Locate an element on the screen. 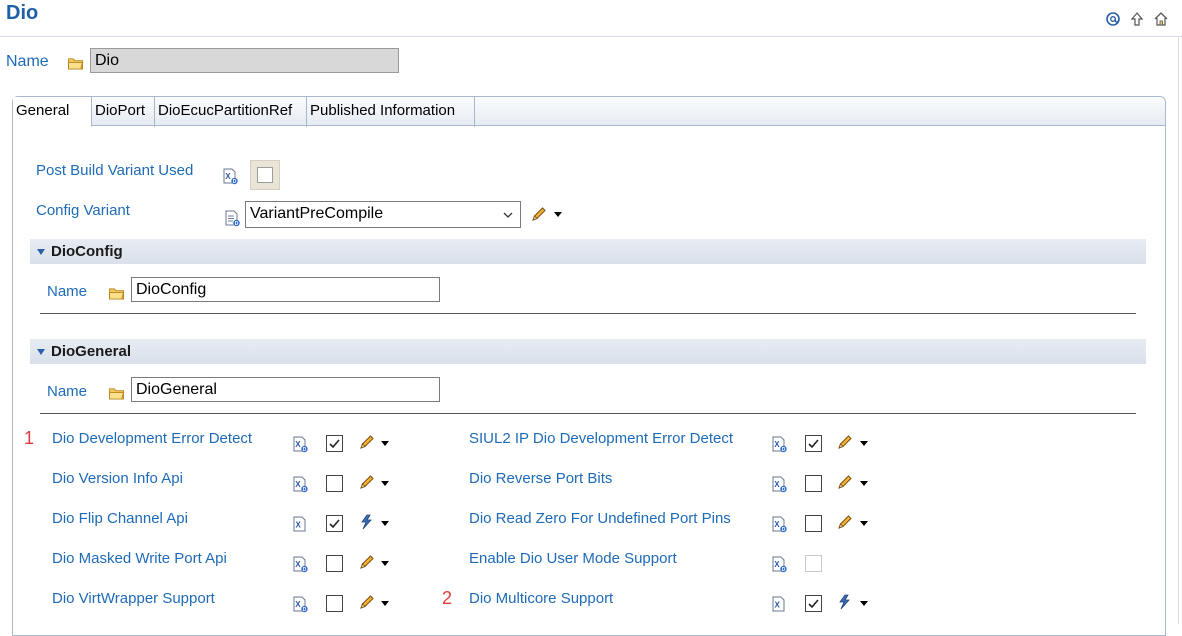 This screenshot has width=1182, height=636. section-dioconfig: DioConfig is located at coordinates (588, 251).